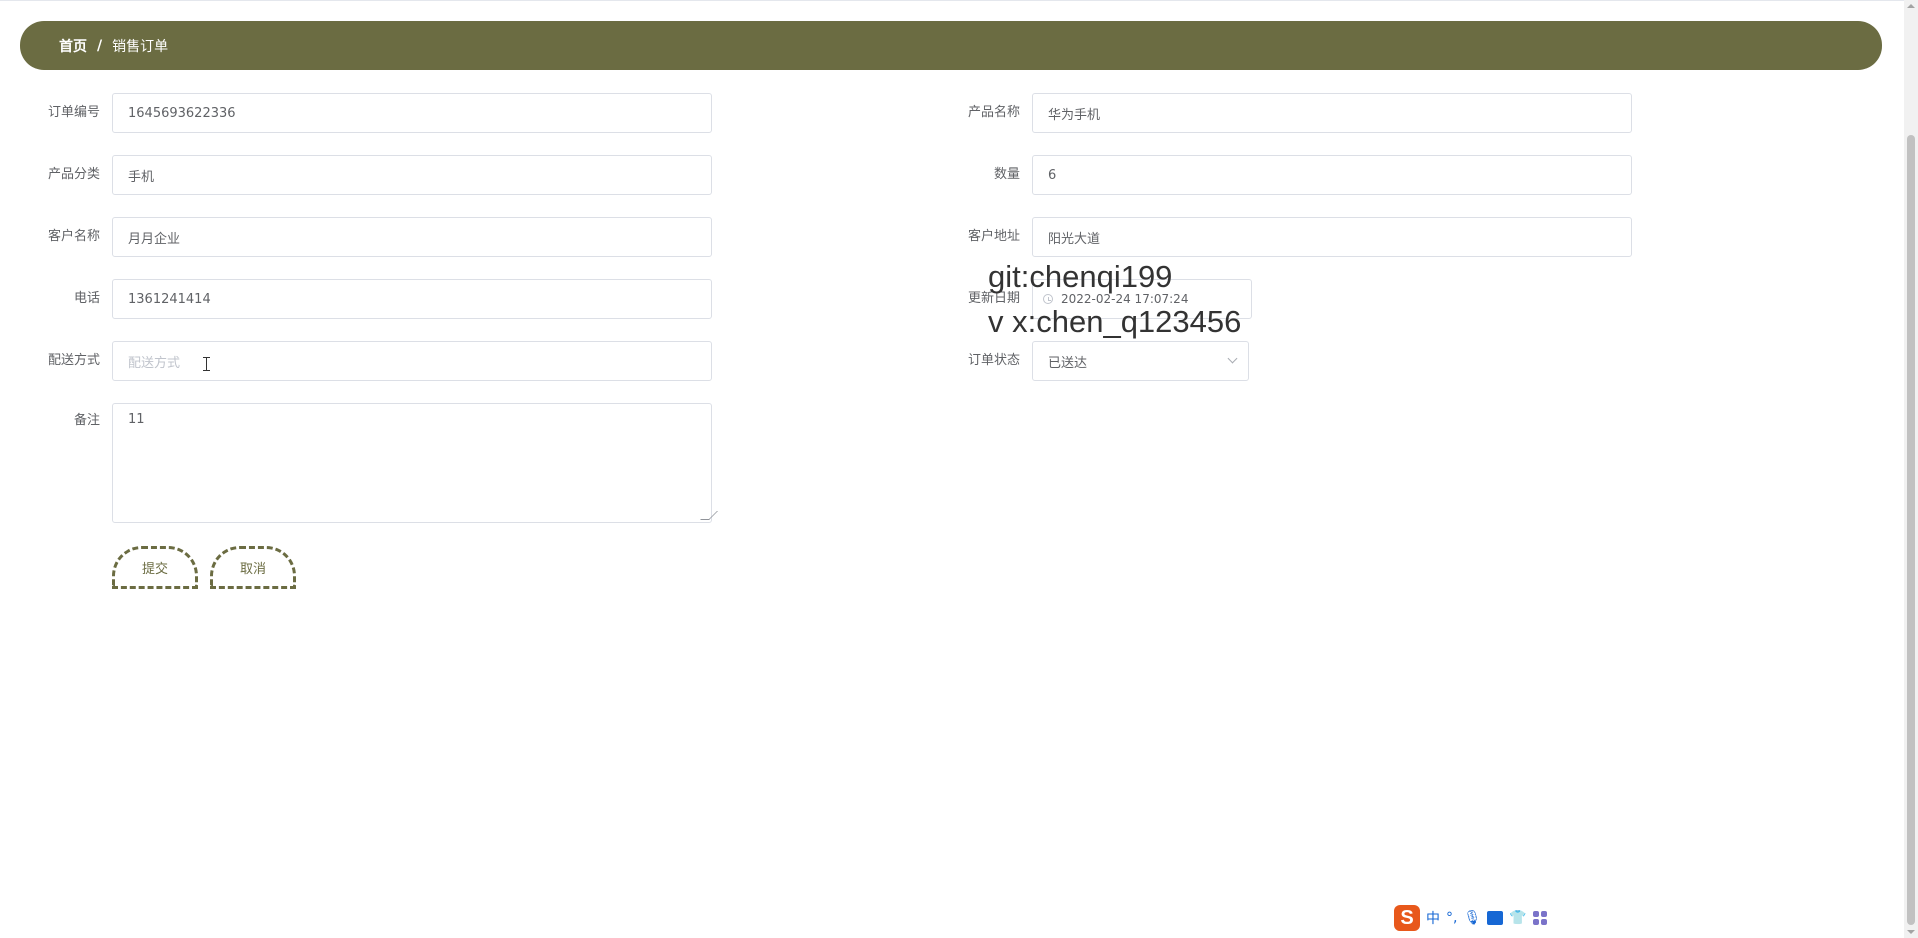 This screenshot has height=938, width=1918. I want to click on sogou-logo-icon: S, so click(1407, 918).